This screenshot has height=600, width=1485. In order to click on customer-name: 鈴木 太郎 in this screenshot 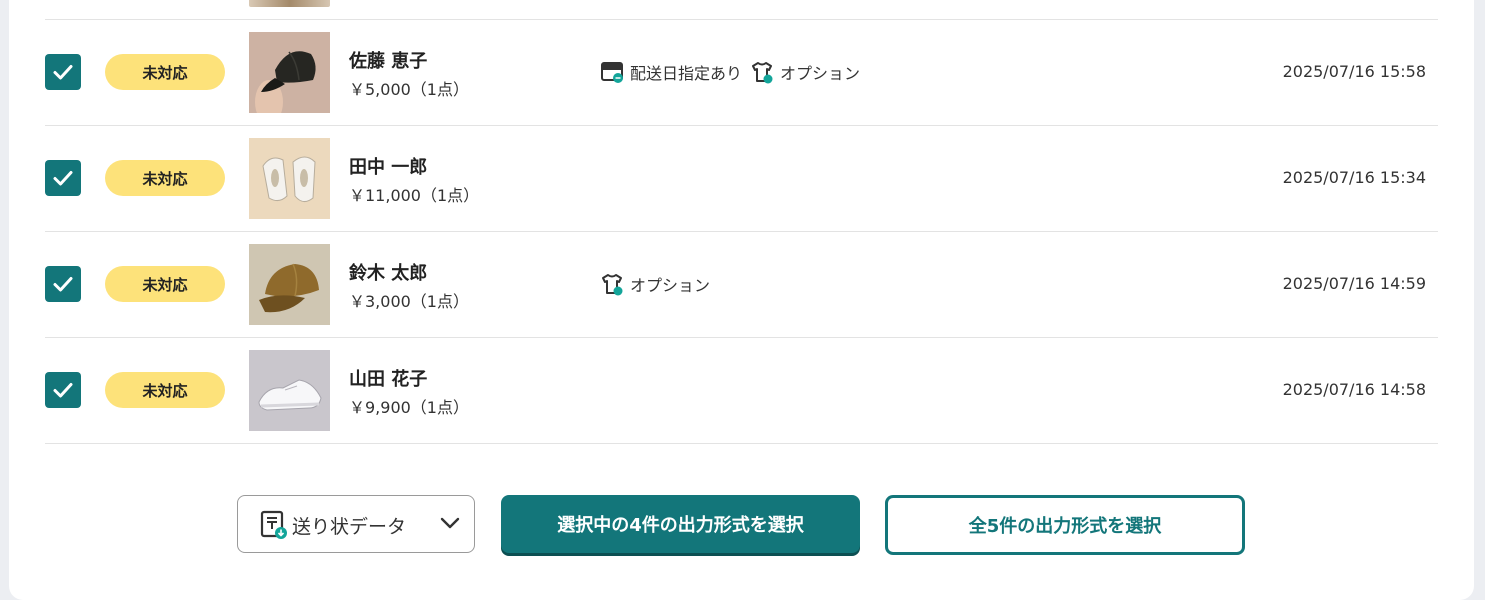, I will do `click(388, 272)`.